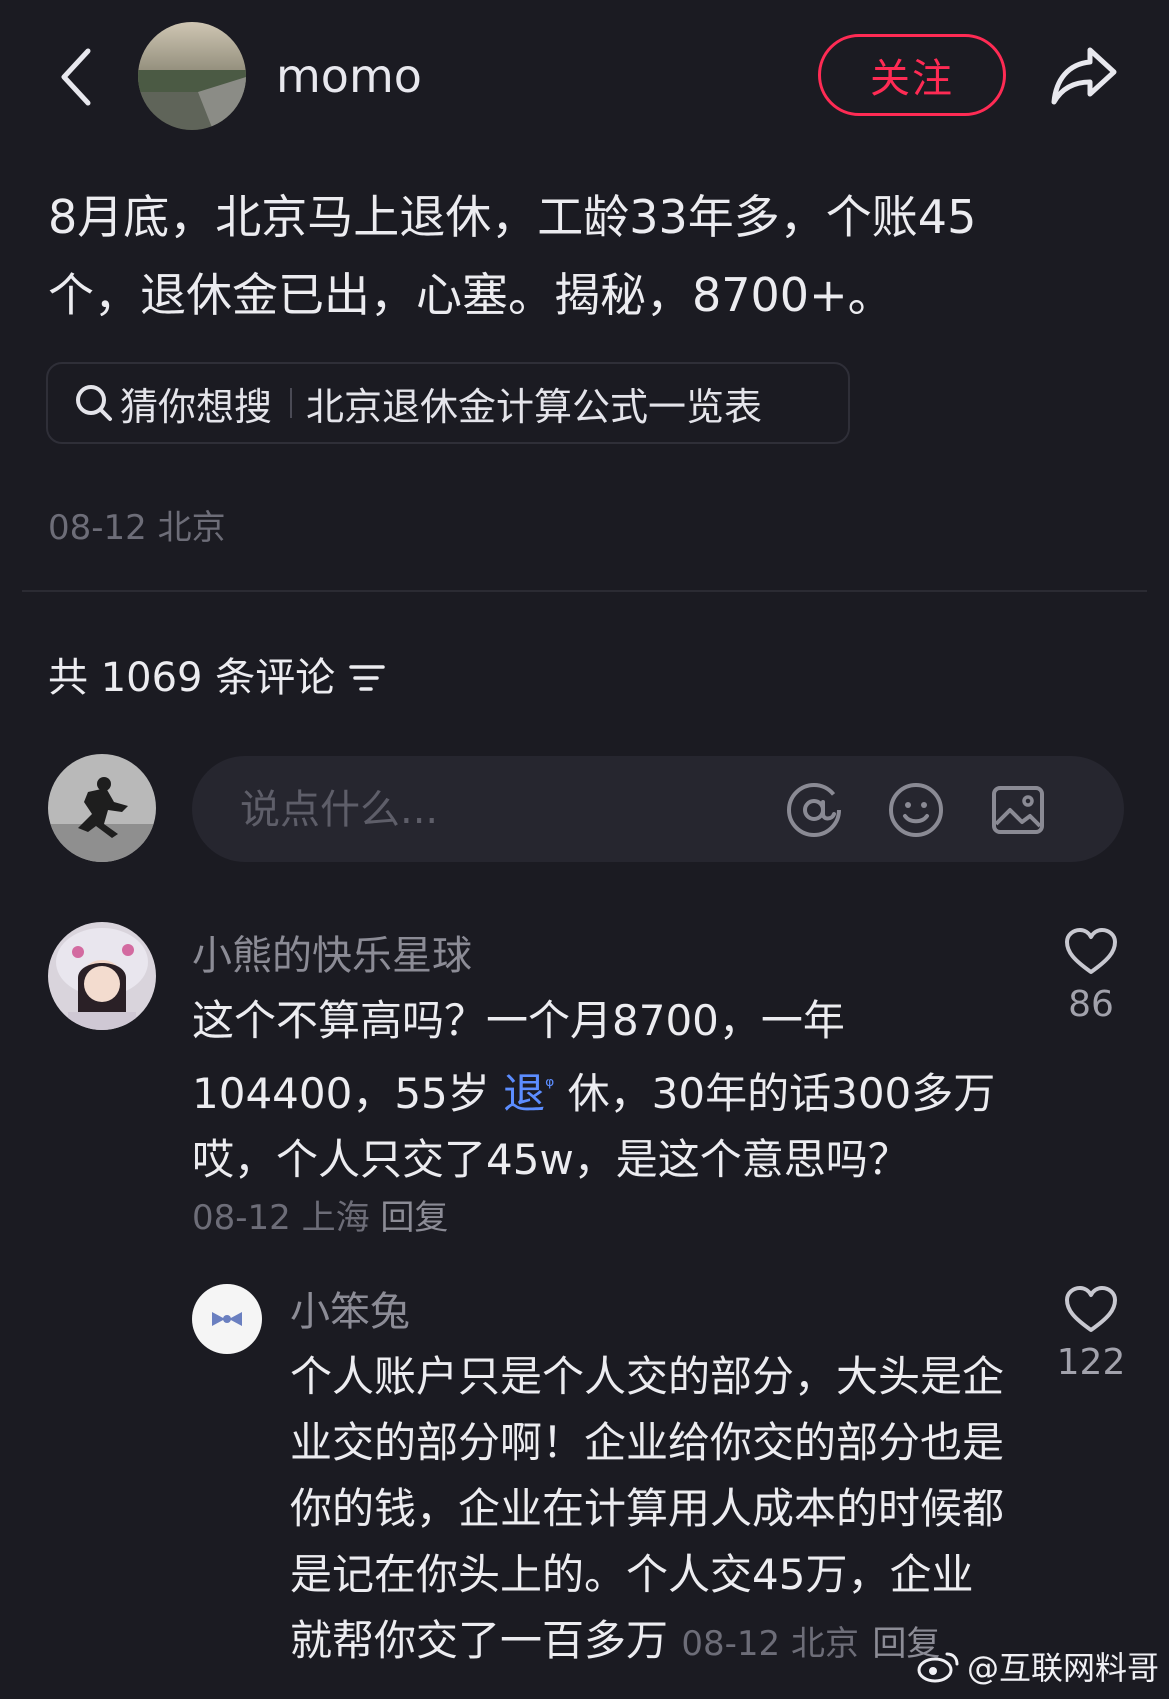 The height and width of the screenshot is (1699, 1169). Describe the element at coordinates (367, 678) in the screenshot. I see `sort-filter-icon` at that location.